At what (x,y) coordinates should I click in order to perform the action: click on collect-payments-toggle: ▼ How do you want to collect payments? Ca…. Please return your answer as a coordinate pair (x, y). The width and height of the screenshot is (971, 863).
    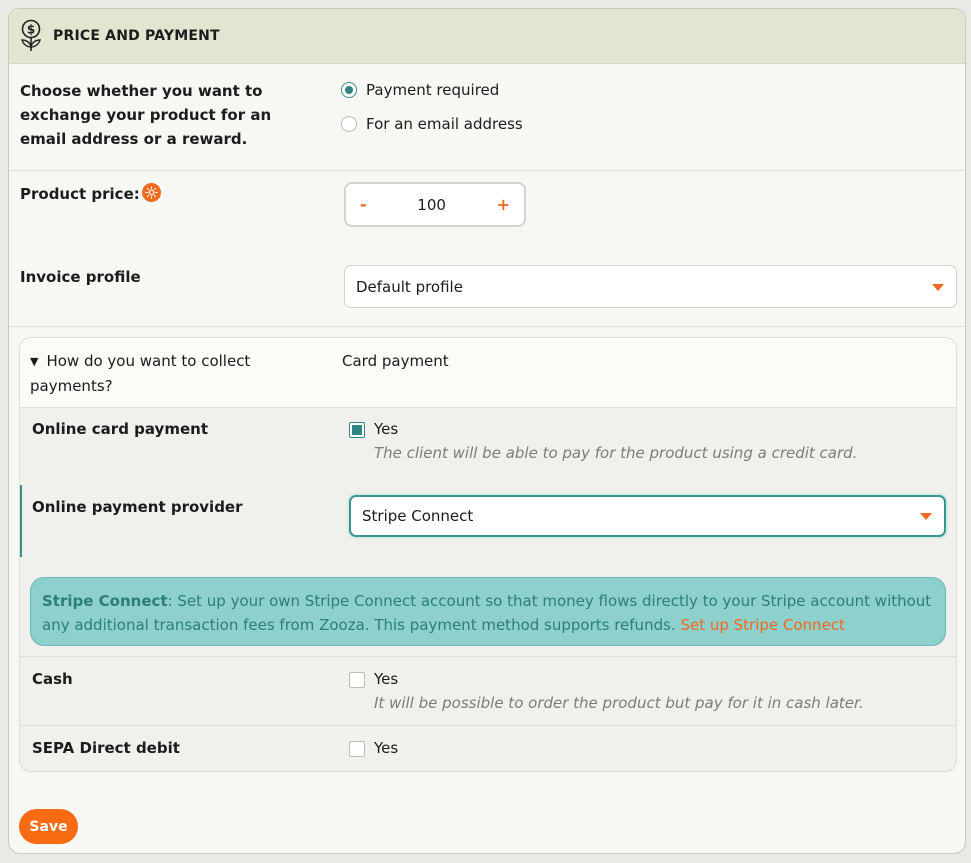
    Looking at the image, I should click on (488, 373).